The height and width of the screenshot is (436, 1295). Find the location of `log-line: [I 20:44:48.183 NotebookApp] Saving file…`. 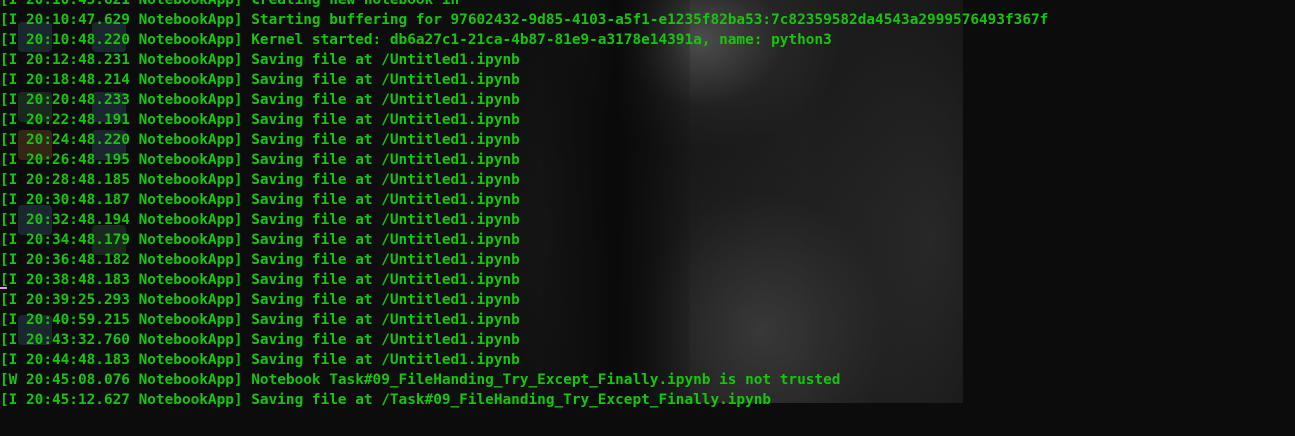

log-line: [I 20:44:48.183 NotebookApp] Saving file… is located at coordinates (260, 360).